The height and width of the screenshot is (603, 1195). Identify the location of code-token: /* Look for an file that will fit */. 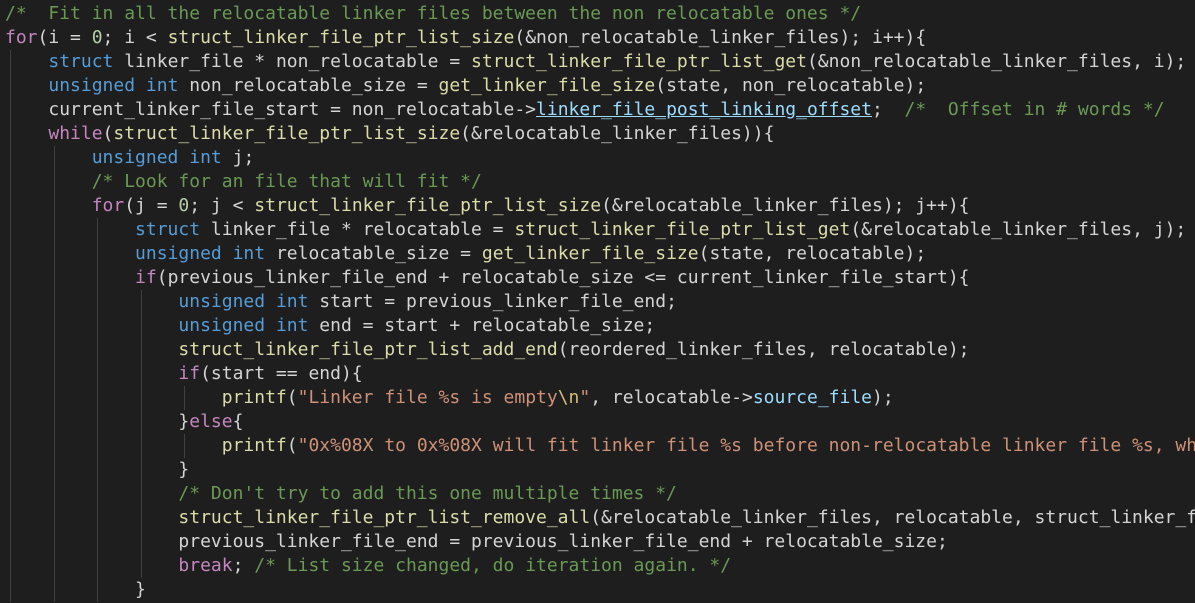
(286, 181).